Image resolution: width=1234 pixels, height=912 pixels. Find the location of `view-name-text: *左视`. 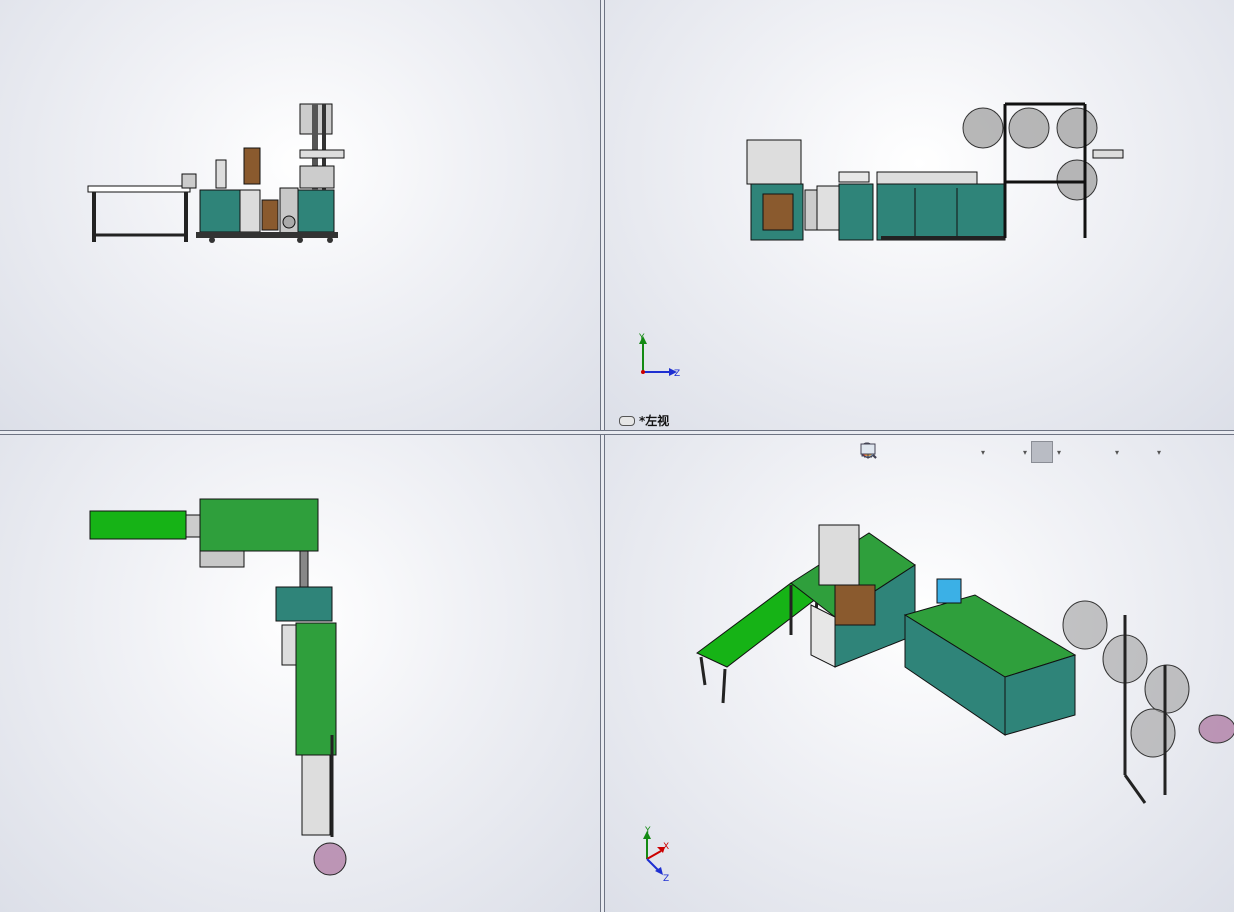

view-name-text: *左视 is located at coordinates (654, 421).